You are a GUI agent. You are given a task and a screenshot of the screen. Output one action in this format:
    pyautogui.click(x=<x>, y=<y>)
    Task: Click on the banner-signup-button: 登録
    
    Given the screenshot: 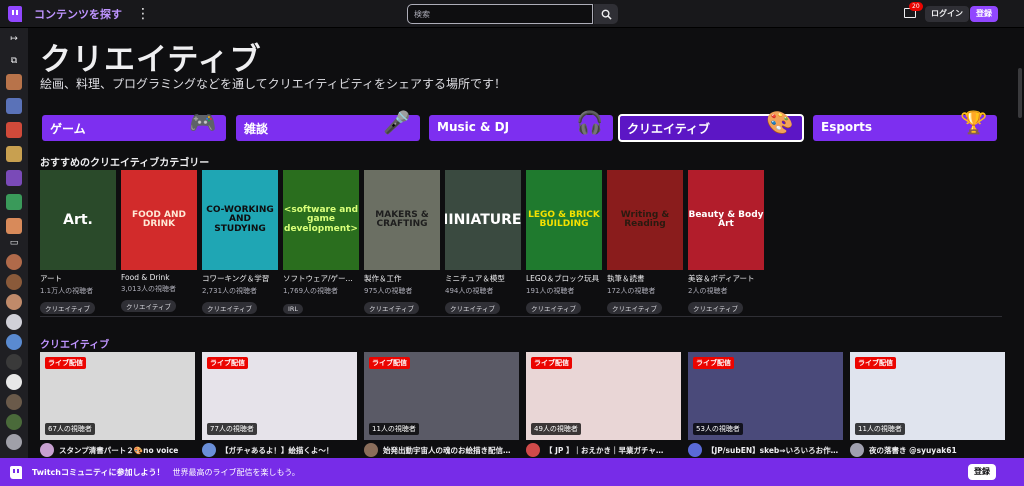 What is the action you would take?
    pyautogui.click(x=982, y=472)
    